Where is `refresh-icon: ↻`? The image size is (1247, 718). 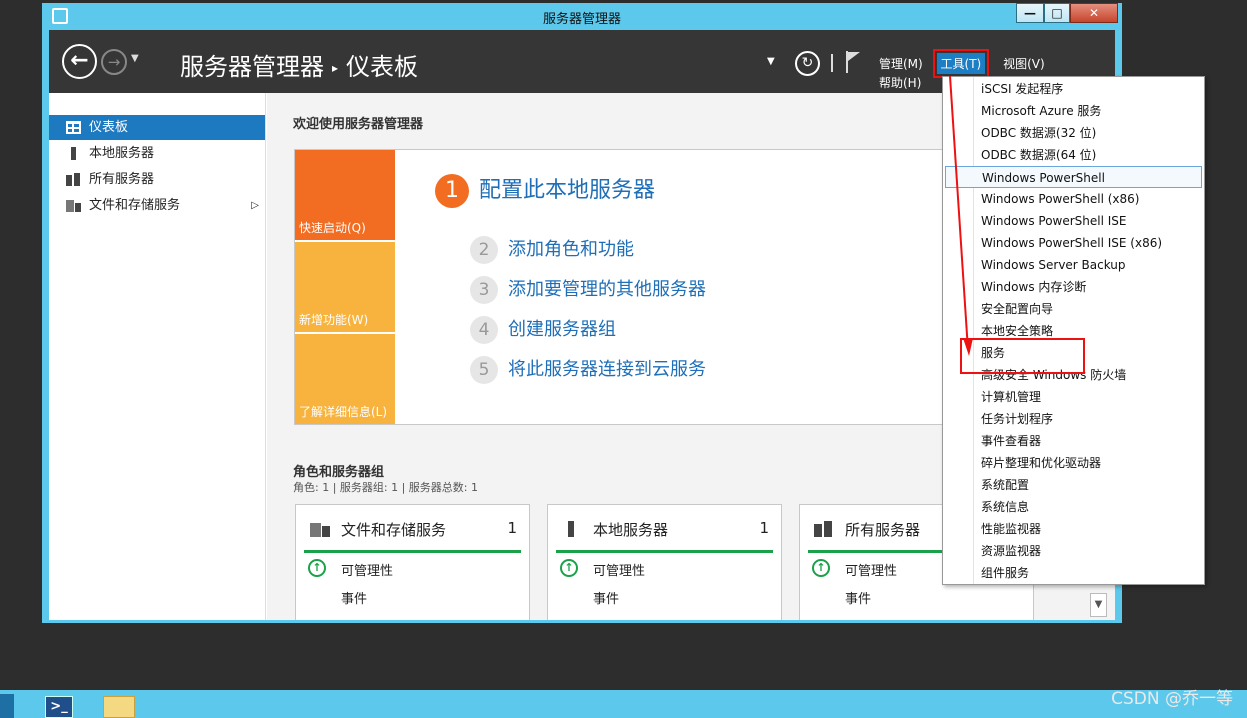 refresh-icon: ↻ is located at coordinates (807, 63).